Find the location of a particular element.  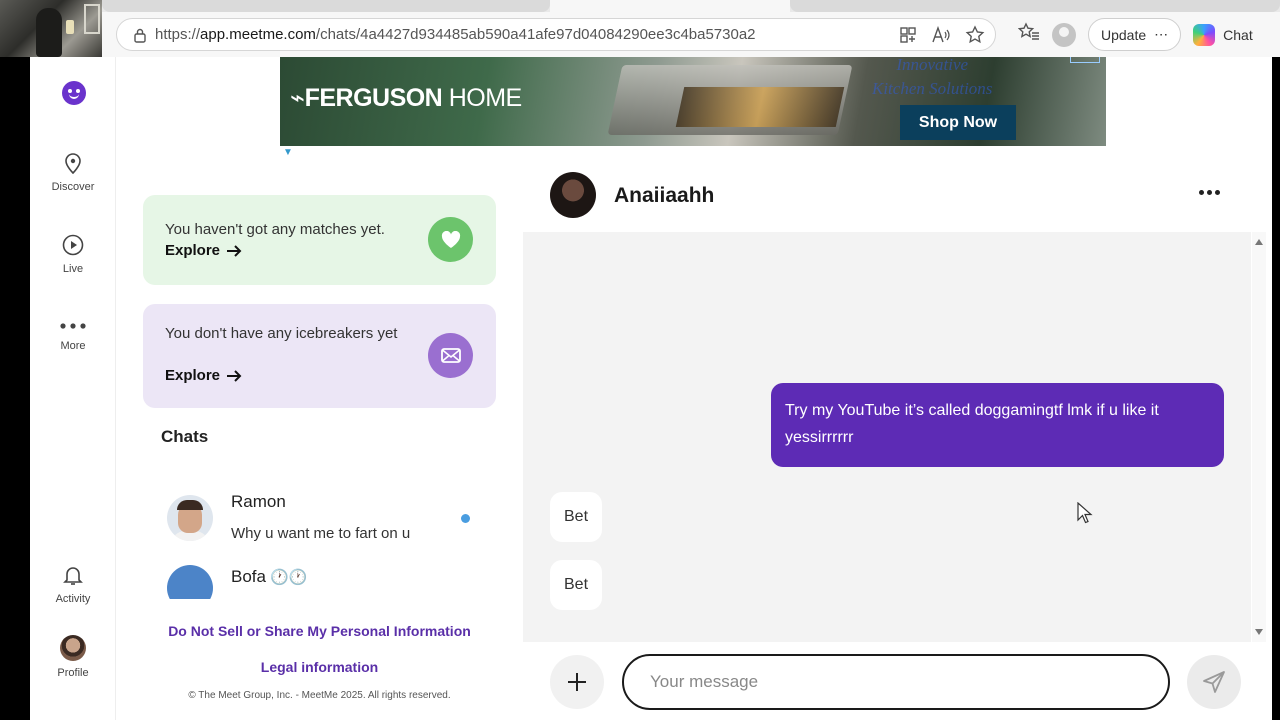

read-aloud-icon is located at coordinates (941, 37).